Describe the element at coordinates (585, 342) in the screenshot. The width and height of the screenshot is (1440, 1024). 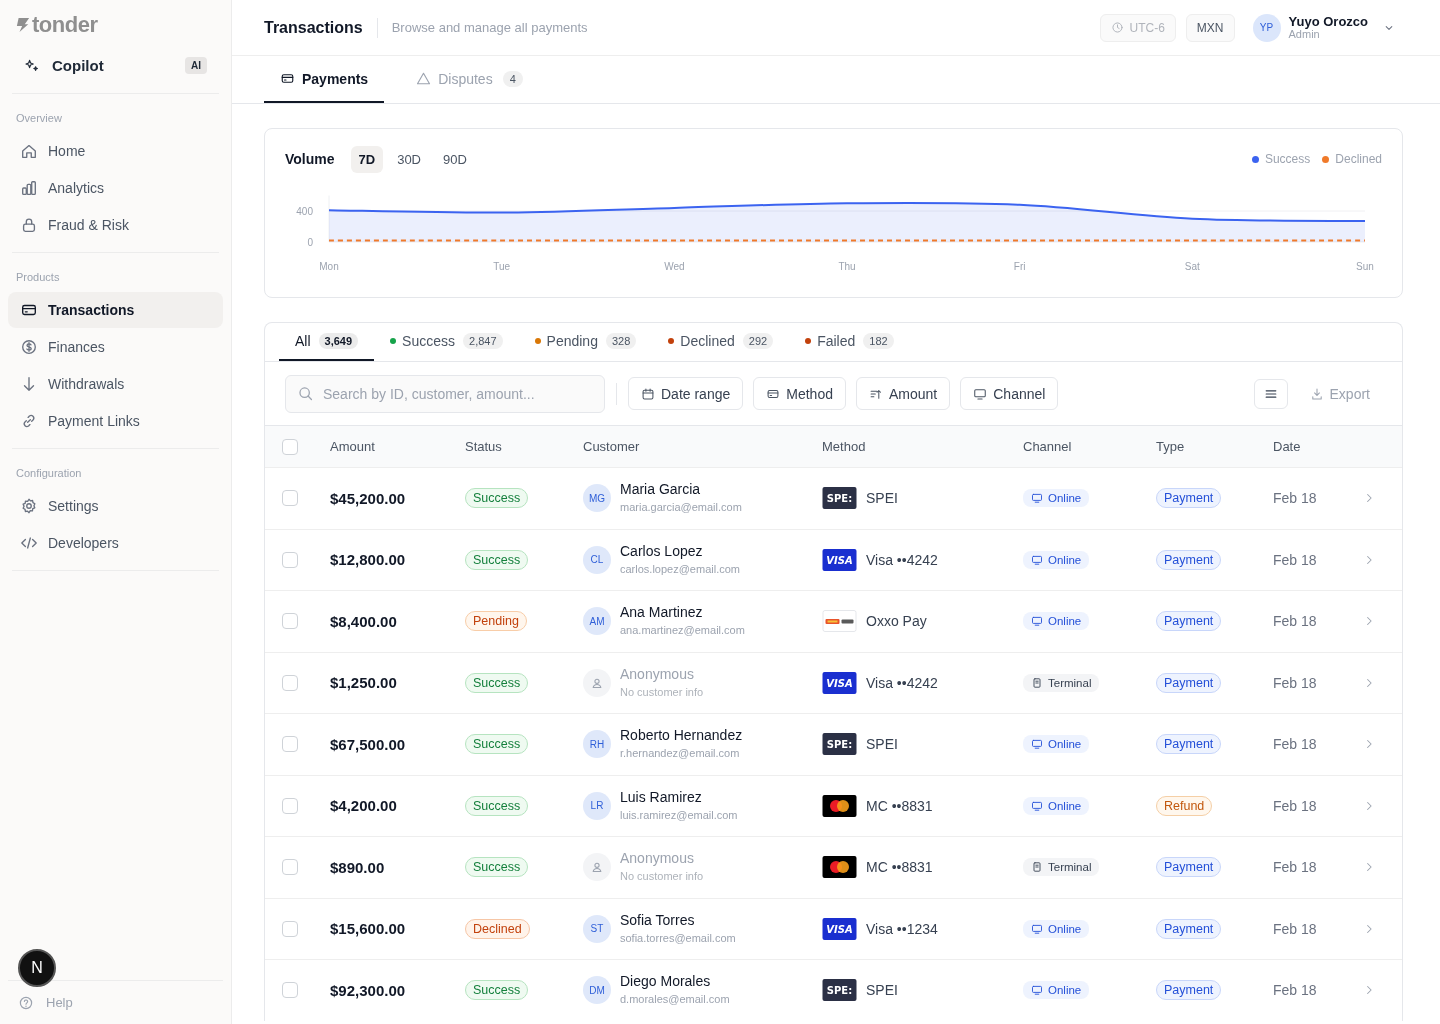
I see `status-tab: Pending 328` at that location.